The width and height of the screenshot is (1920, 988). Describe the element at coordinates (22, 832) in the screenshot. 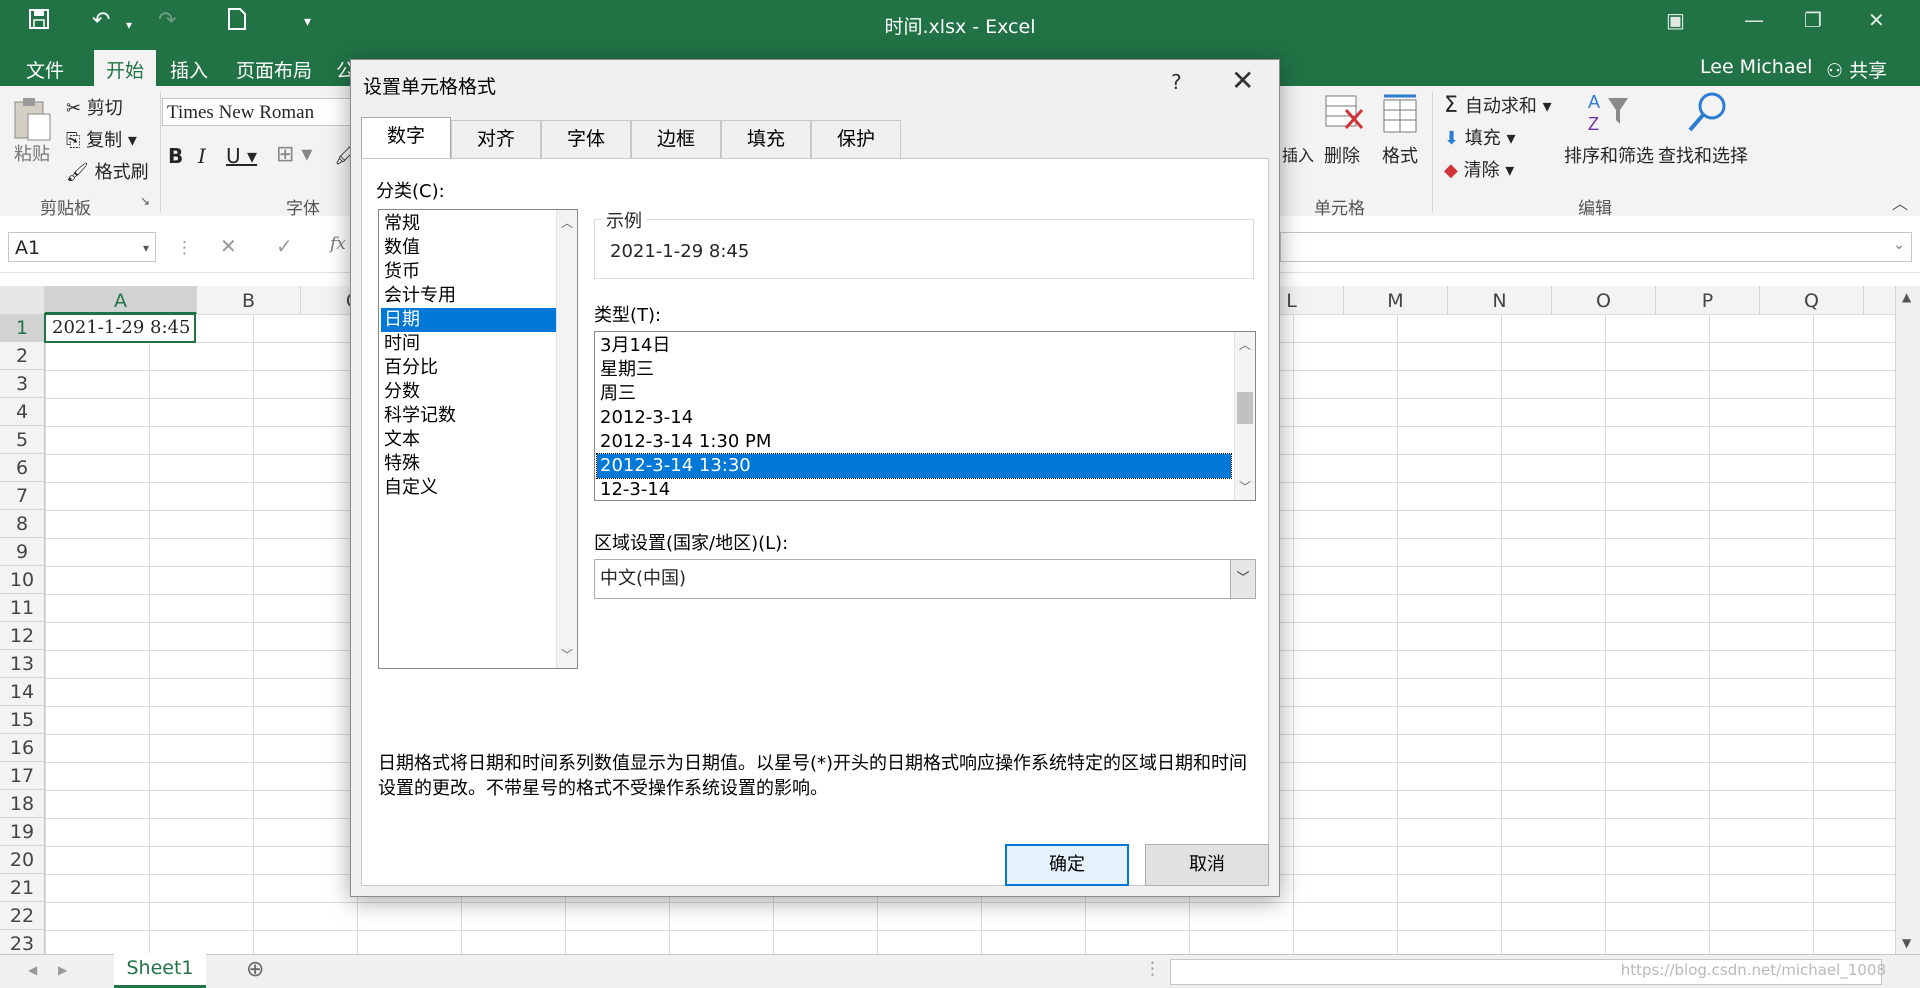

I see `row-header: 19` at that location.